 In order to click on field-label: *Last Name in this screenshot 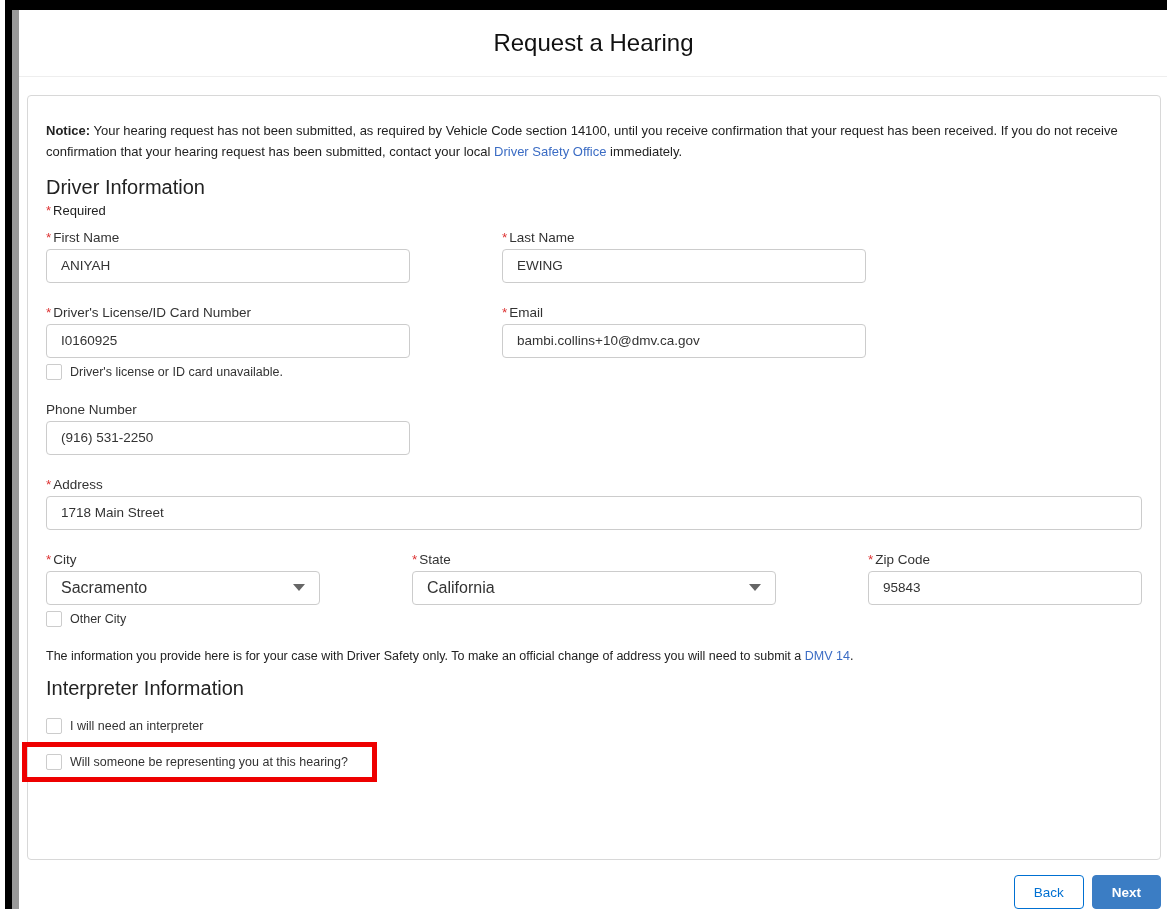, I will do `click(539, 237)`.